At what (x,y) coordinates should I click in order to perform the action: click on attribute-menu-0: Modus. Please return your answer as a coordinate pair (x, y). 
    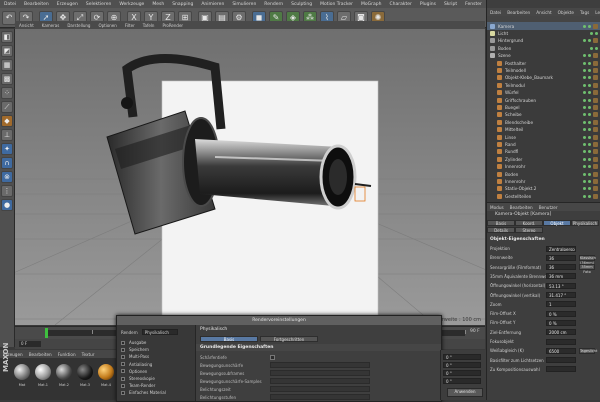
    Looking at the image, I should click on (497, 207).